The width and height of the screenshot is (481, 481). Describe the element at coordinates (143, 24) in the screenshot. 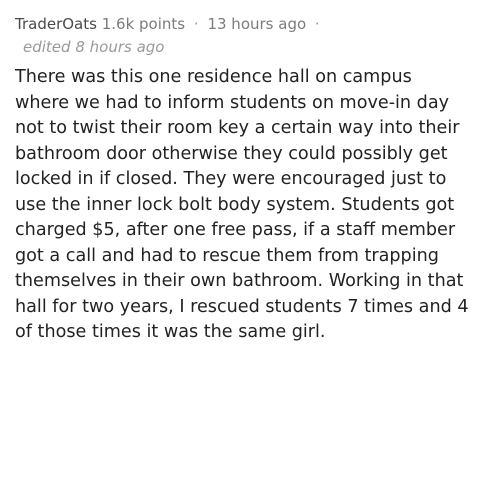

I see `comment-points: 1.6k points` at that location.